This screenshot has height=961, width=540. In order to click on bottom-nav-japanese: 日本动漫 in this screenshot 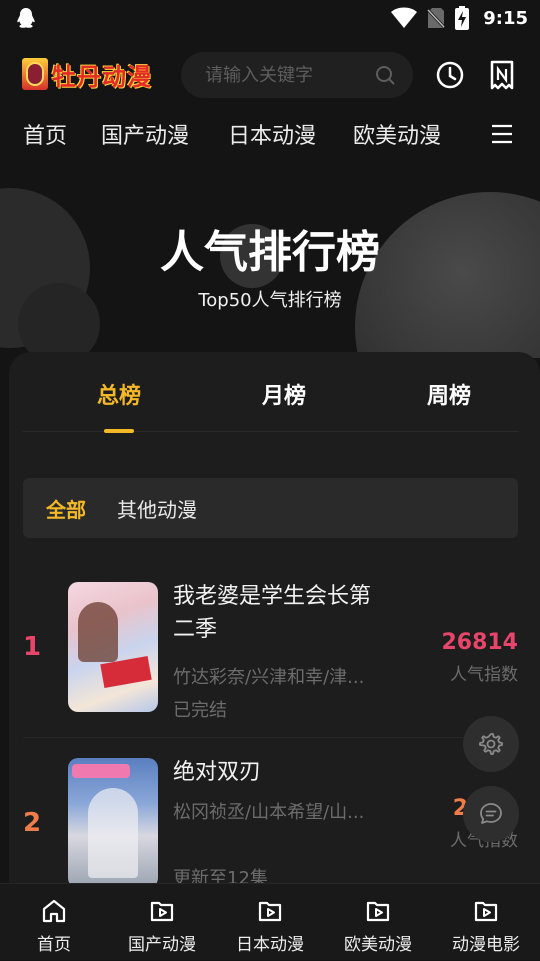, I will do `click(270, 922)`.